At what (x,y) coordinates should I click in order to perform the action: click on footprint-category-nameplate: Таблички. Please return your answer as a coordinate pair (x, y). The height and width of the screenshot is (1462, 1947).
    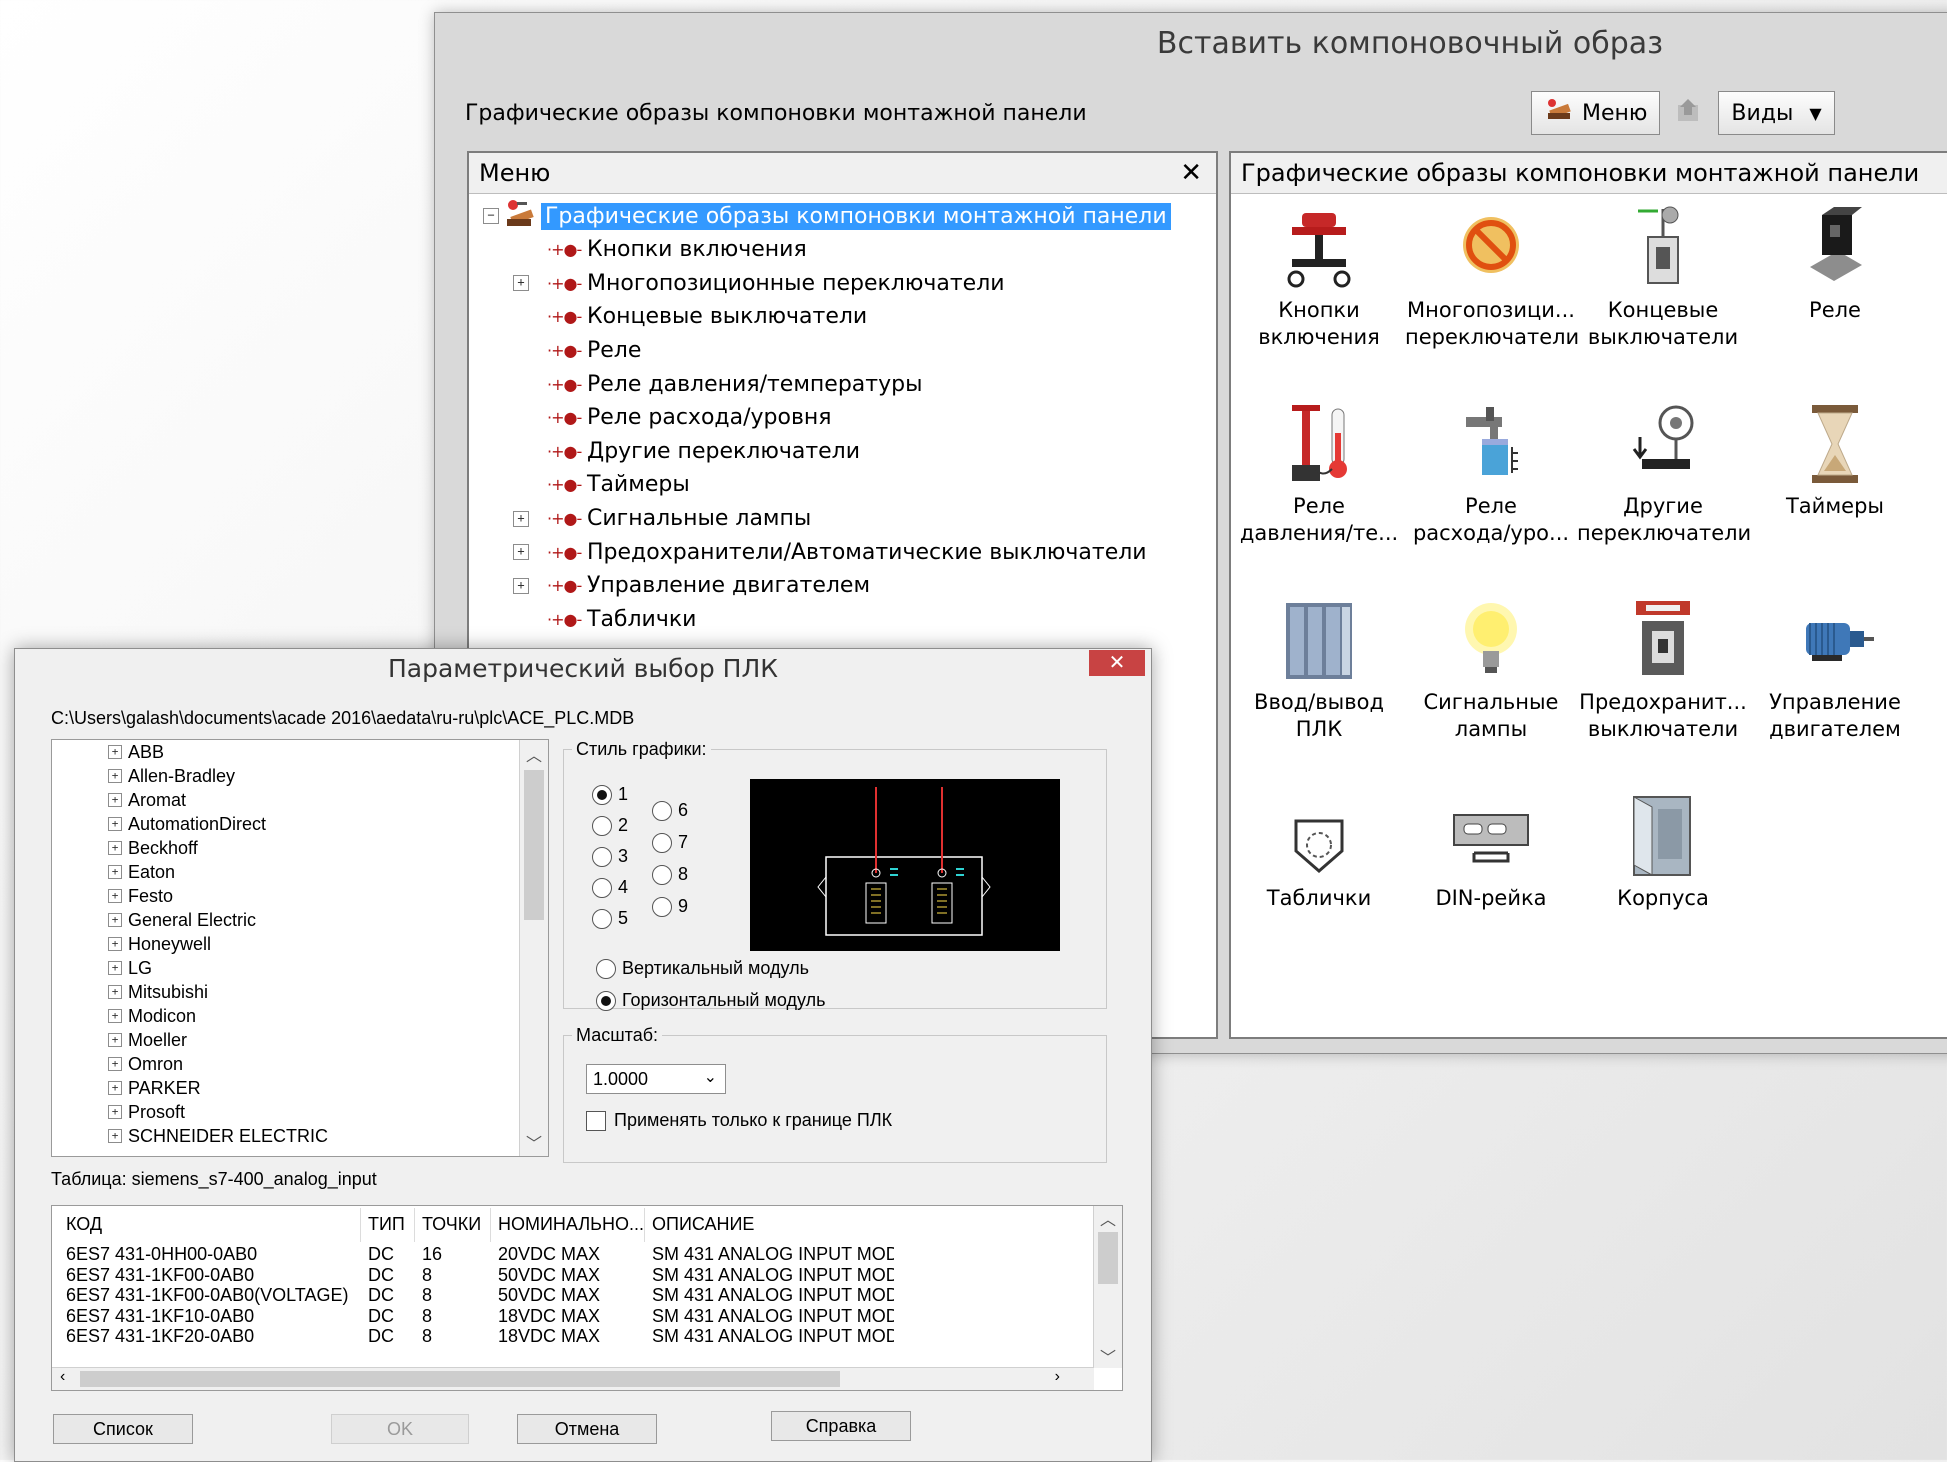
    Looking at the image, I should click on (1319, 851).